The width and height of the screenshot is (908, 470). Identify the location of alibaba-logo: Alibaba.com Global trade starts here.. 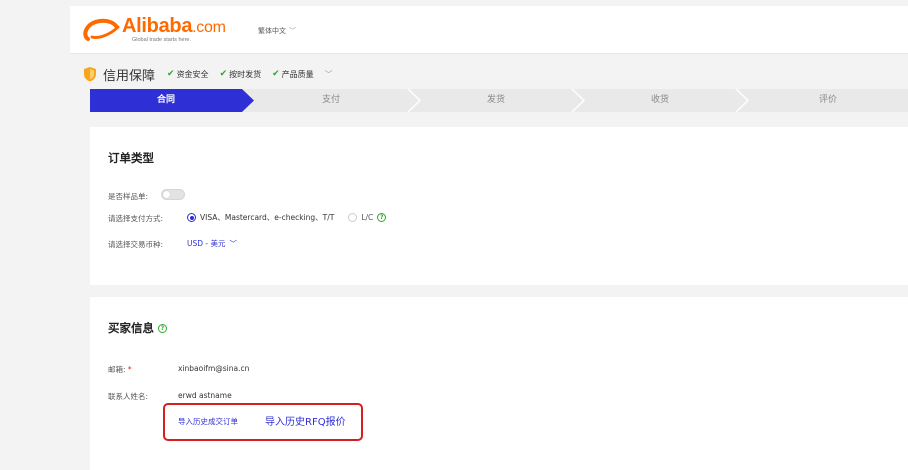
(154, 30).